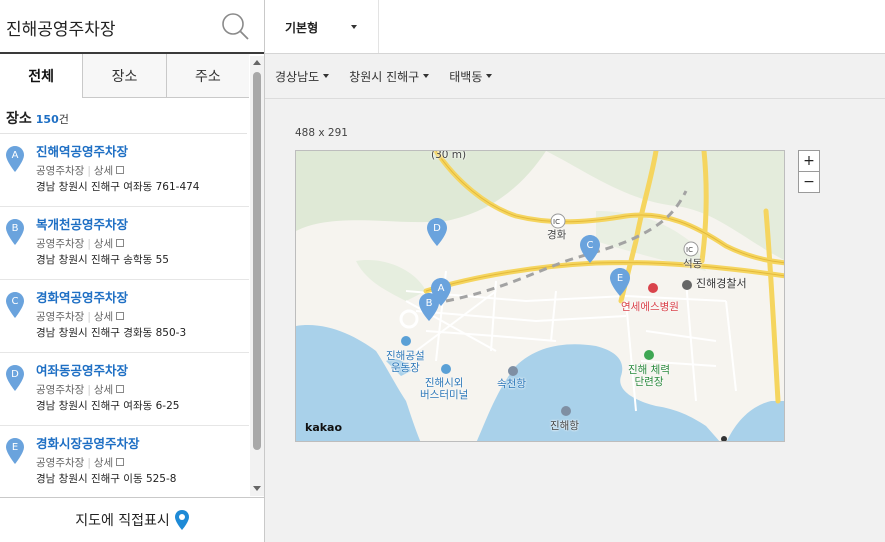  I want to click on map-terminal-label: 진해시외 버스터미널, so click(444, 389).